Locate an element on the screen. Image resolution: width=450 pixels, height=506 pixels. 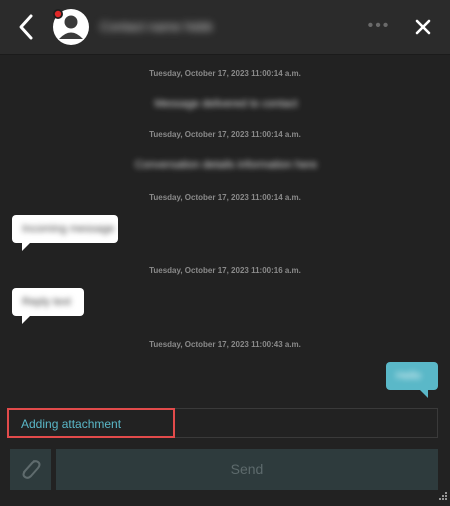
more-options-icon: ••• is located at coordinates (379, 26).